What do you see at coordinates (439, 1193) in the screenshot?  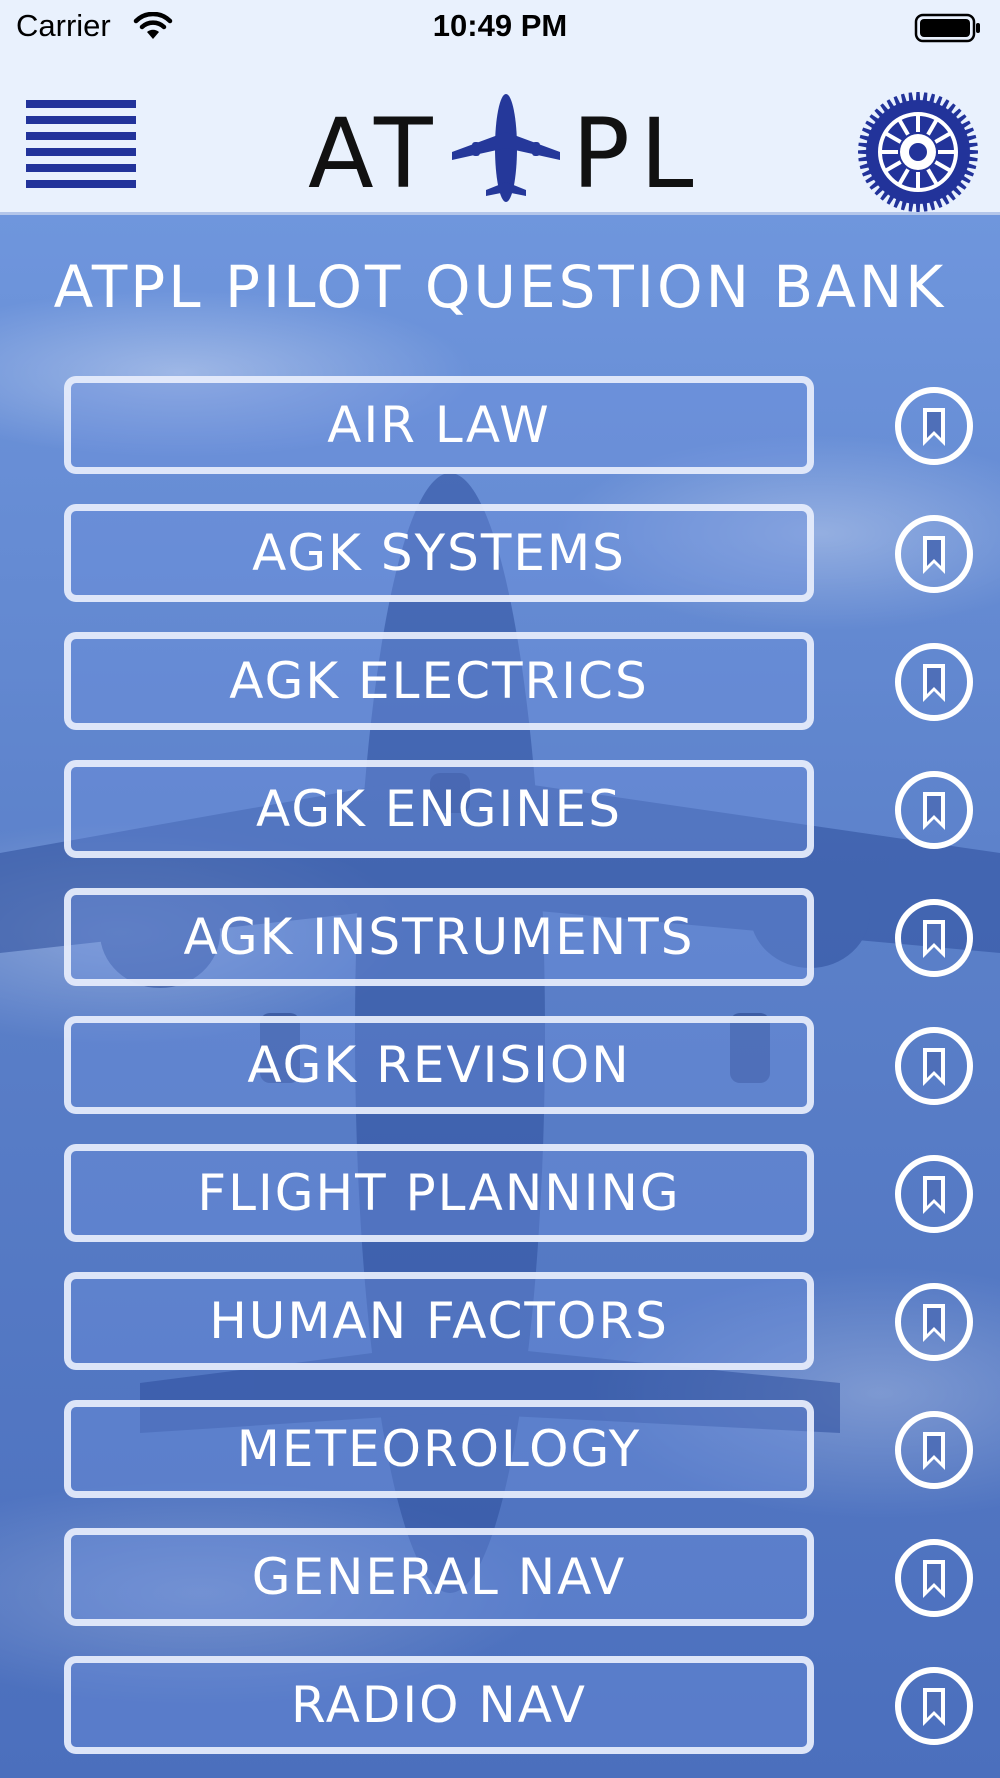 I see `subject-button-flight-planning: FLIGHT PLANNING` at bounding box center [439, 1193].